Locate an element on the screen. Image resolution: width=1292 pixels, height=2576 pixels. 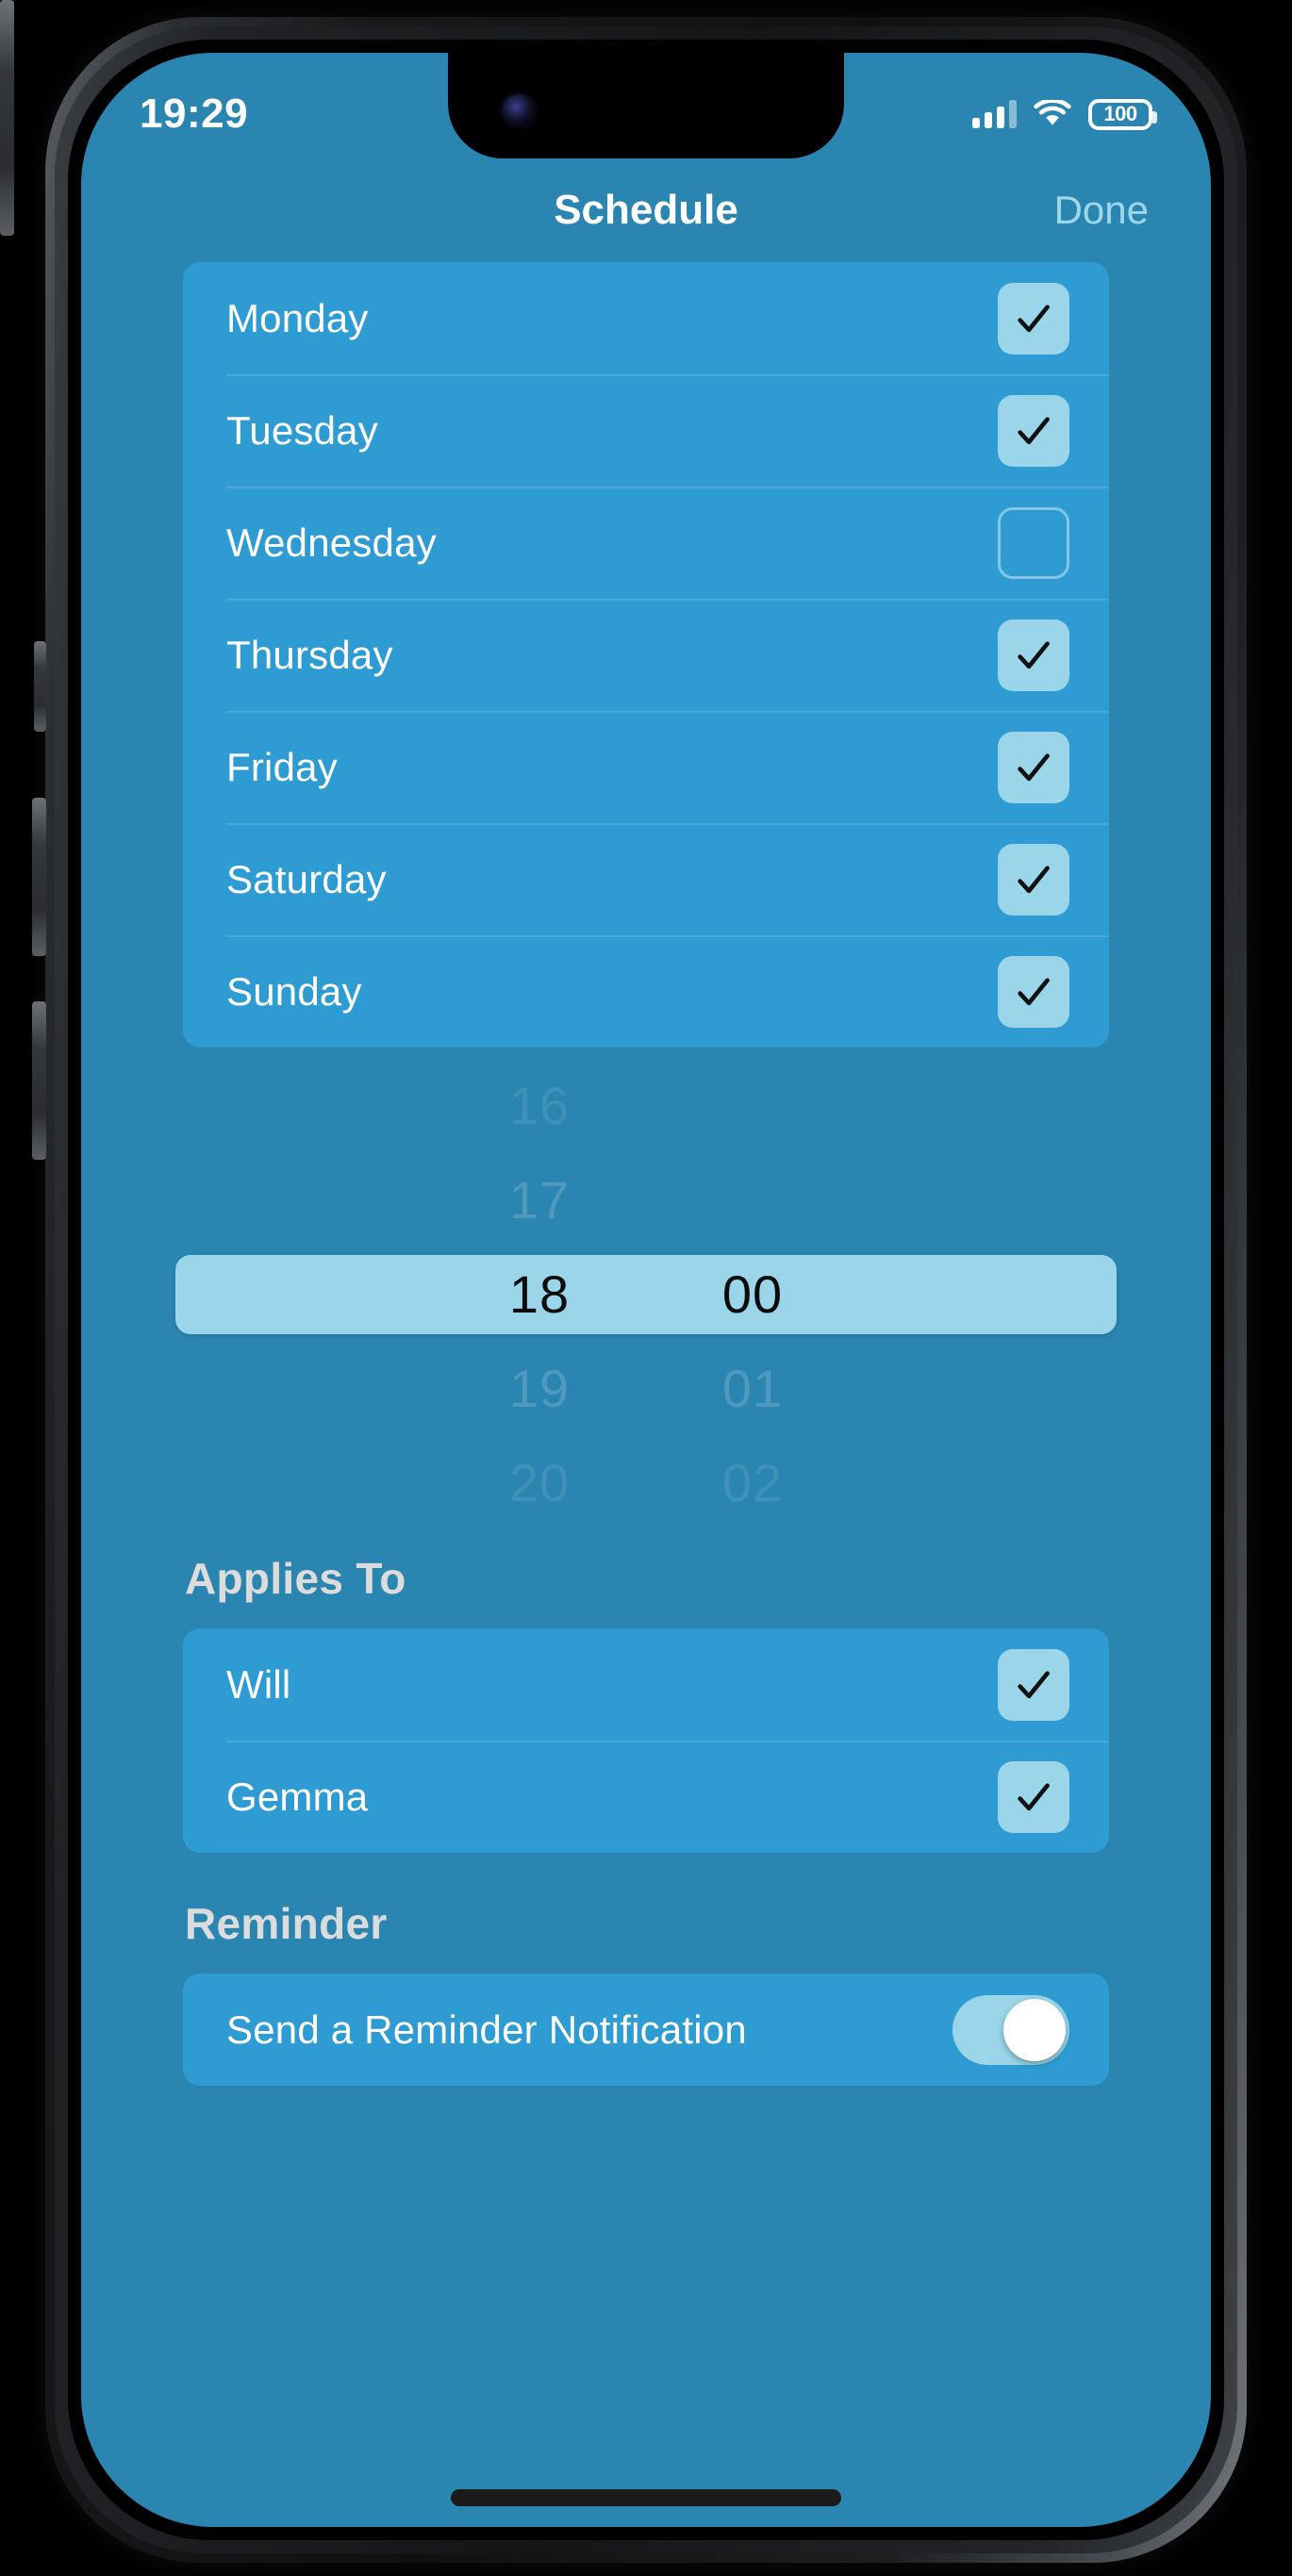
cellular-bars-icon is located at coordinates (995, 114).